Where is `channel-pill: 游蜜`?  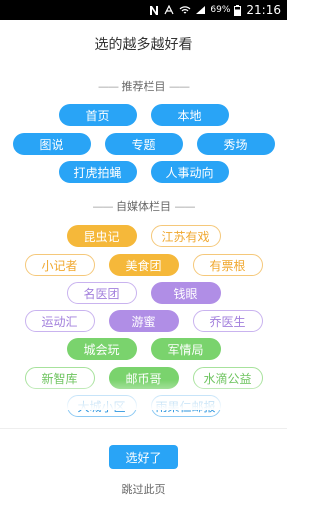 channel-pill: 游蜜 is located at coordinates (143, 321).